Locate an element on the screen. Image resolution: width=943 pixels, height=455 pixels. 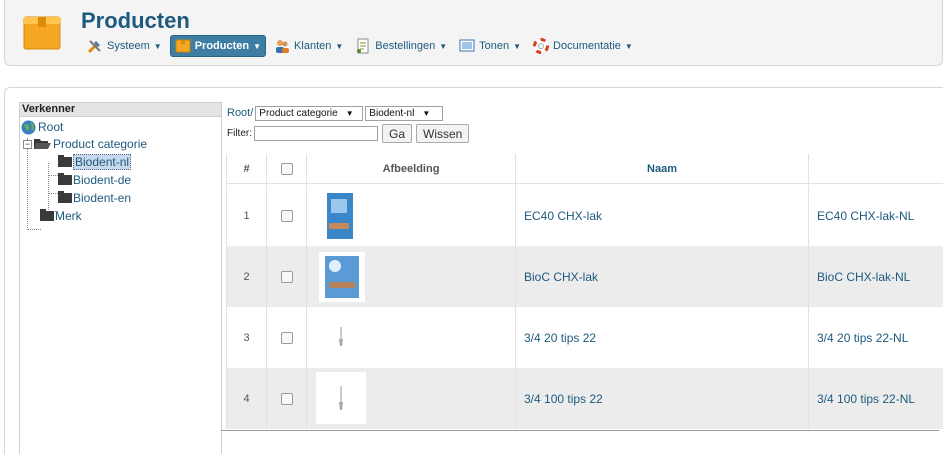
row-number: 3 is located at coordinates (246, 337).